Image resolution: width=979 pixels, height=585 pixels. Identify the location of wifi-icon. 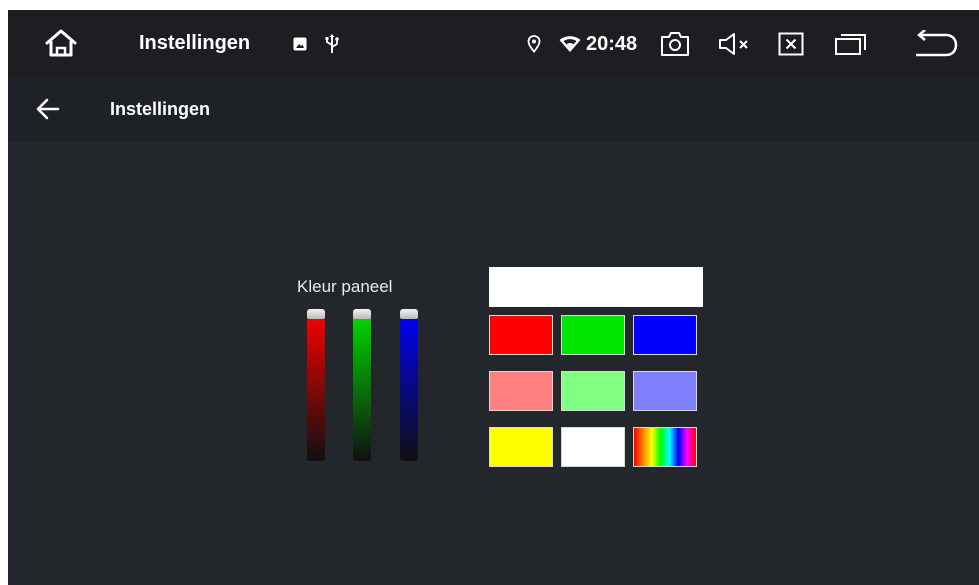
(570, 44).